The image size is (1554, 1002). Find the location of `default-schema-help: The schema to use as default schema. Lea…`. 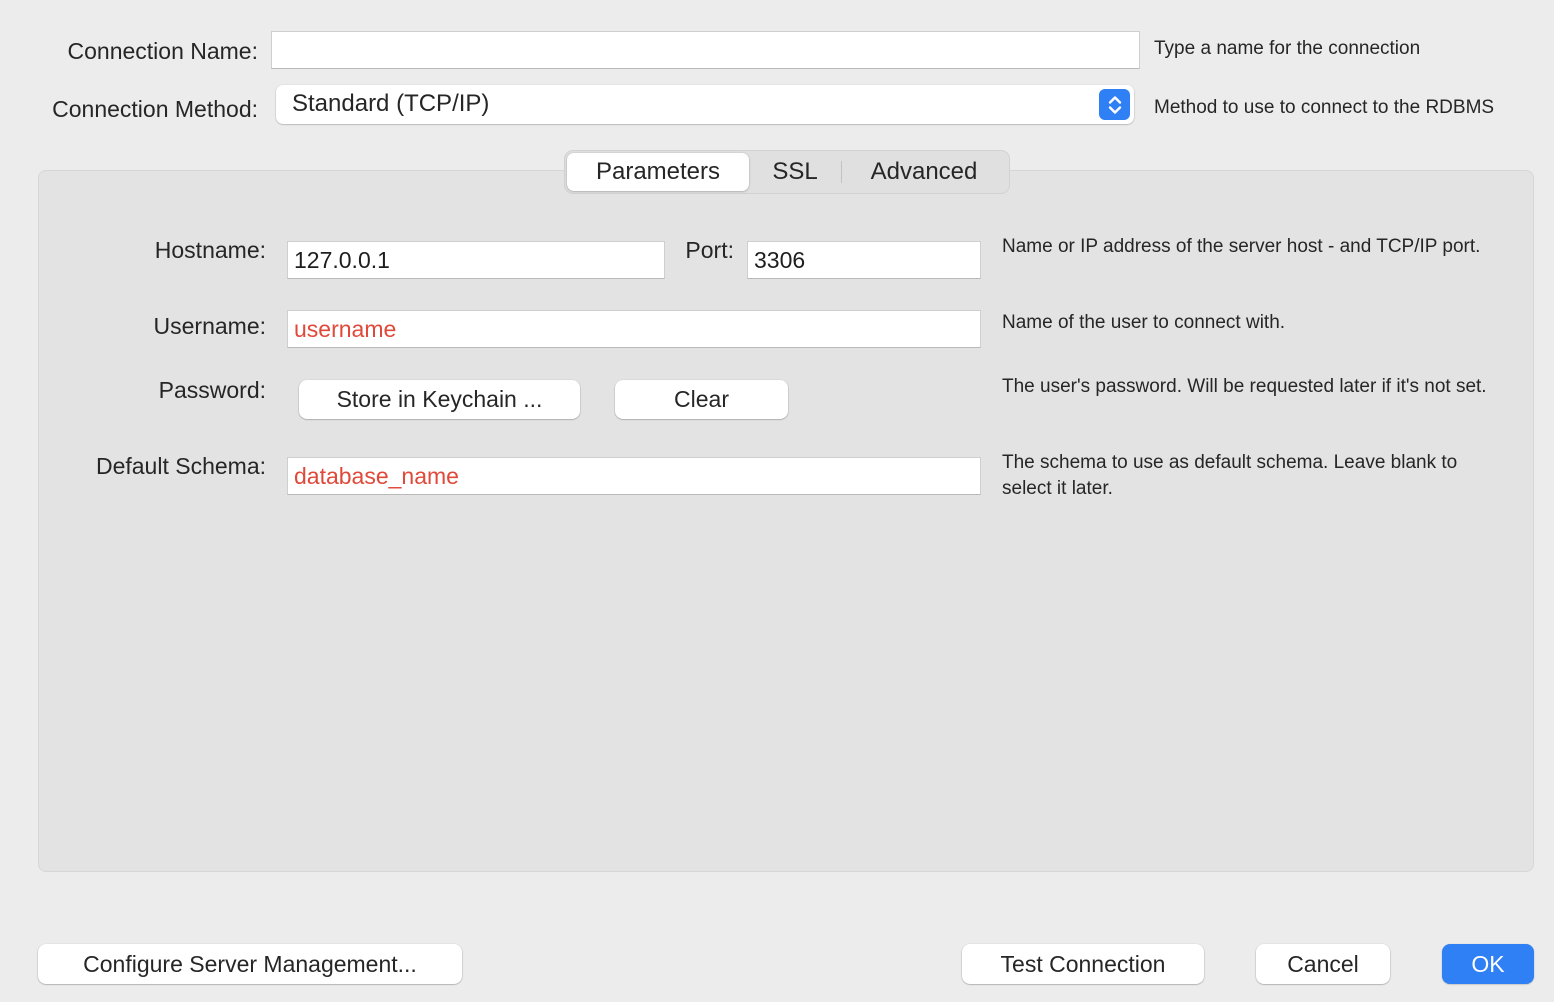

default-schema-help: The schema to use as default schema. Lea… is located at coordinates (1230, 475).